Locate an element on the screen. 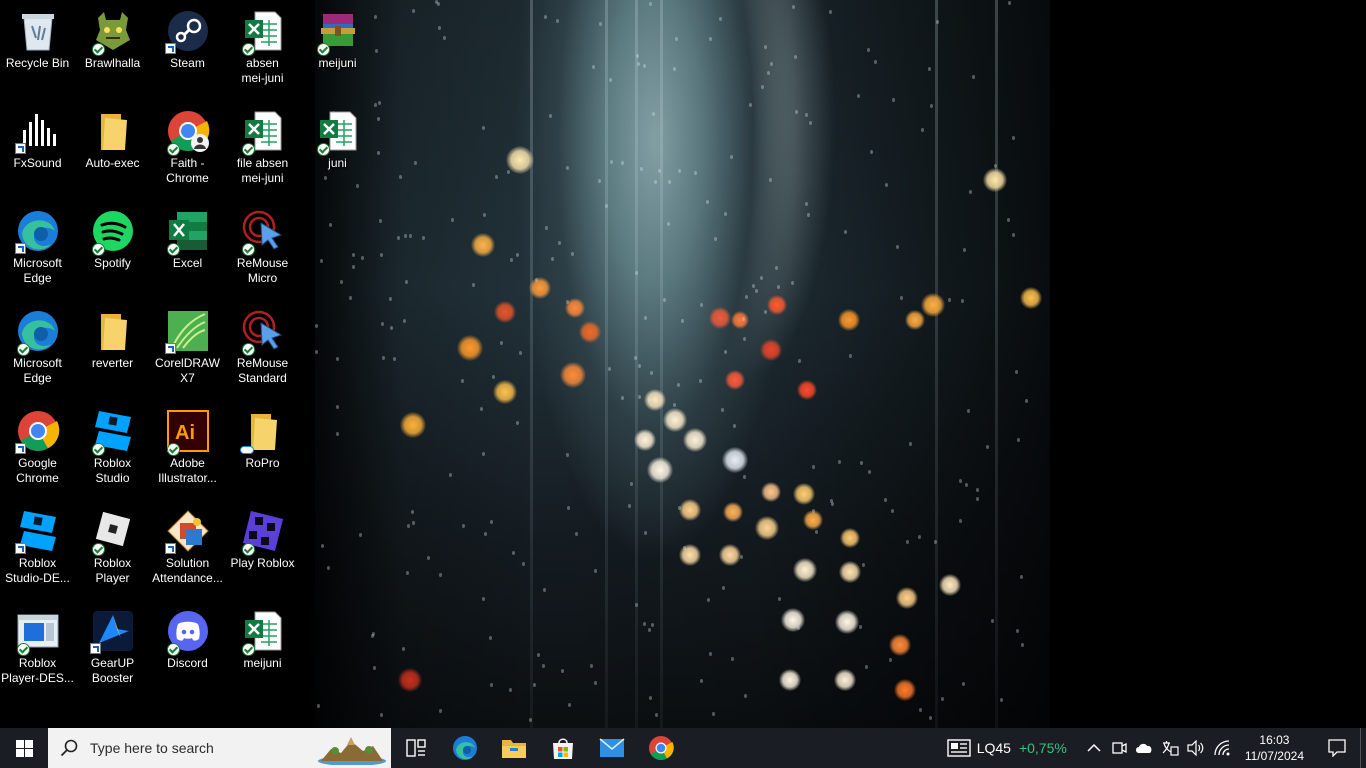 This screenshot has height=768, width=1366. desktop-icon: Recycle Bin is located at coordinates (37, 48).